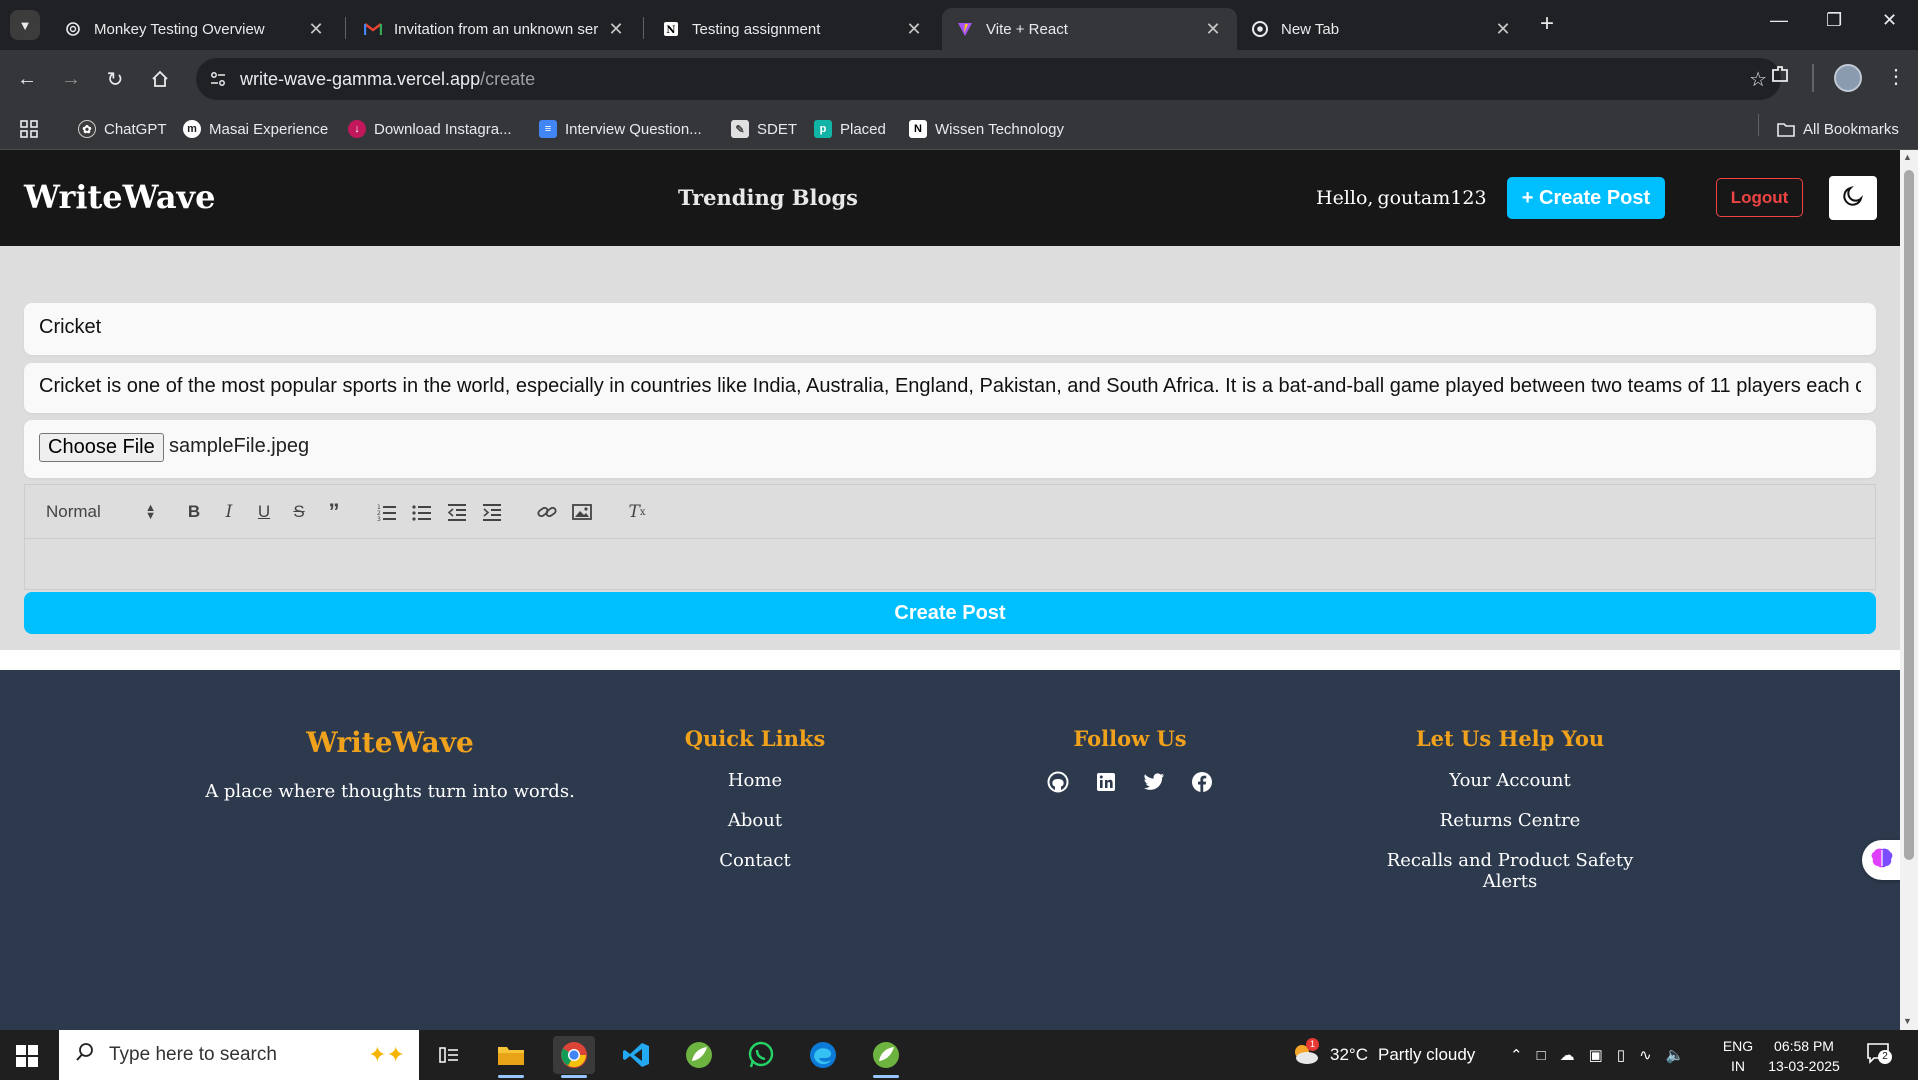 This screenshot has width=1918, height=1080. I want to click on choose-file-button: Choose File, so click(101, 447).